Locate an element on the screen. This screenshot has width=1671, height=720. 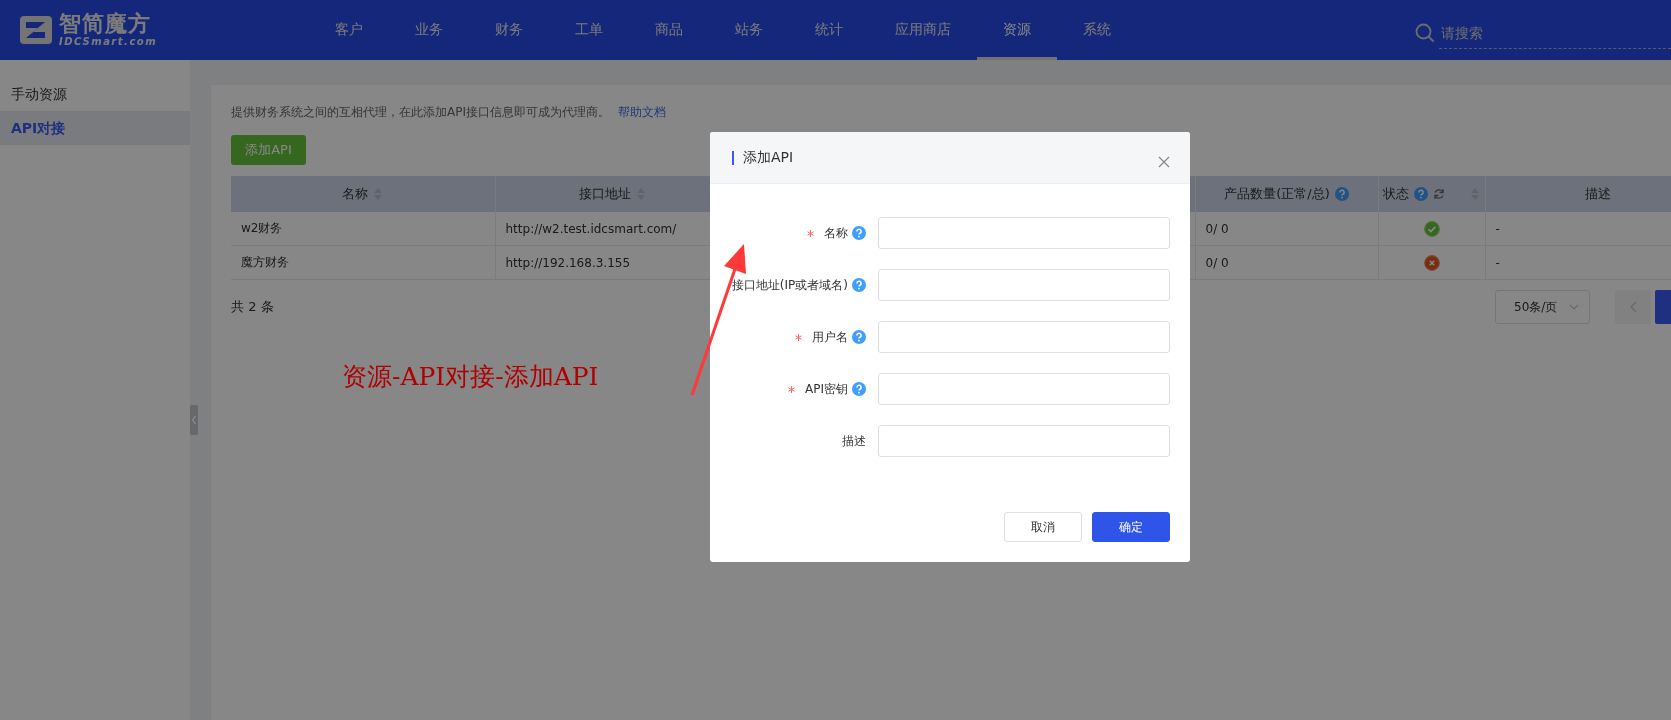
chevron-down-icon is located at coordinates (1574, 307).